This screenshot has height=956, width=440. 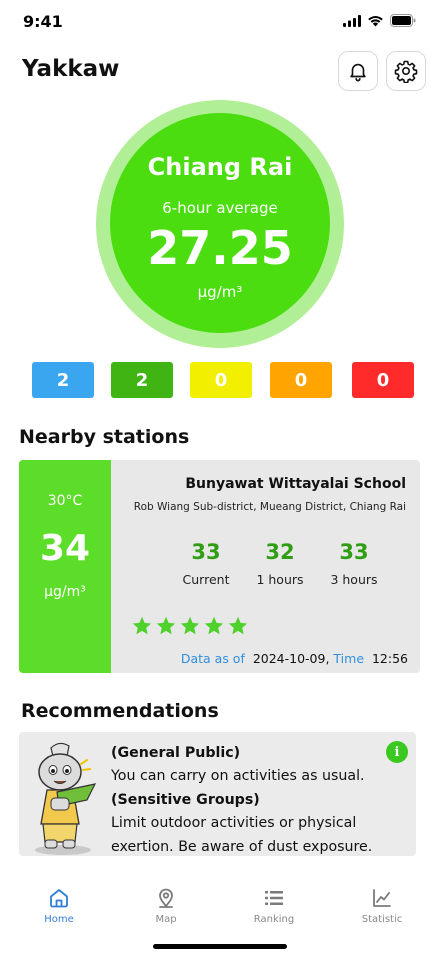 I want to click on nav-label: Home, so click(x=59, y=919).